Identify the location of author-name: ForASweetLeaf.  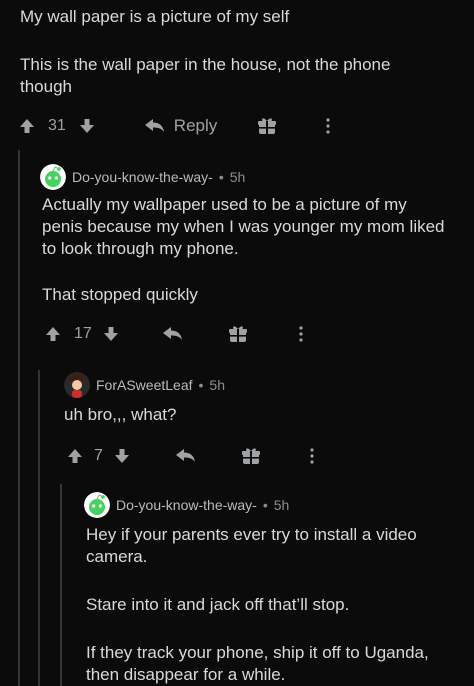
(144, 385).